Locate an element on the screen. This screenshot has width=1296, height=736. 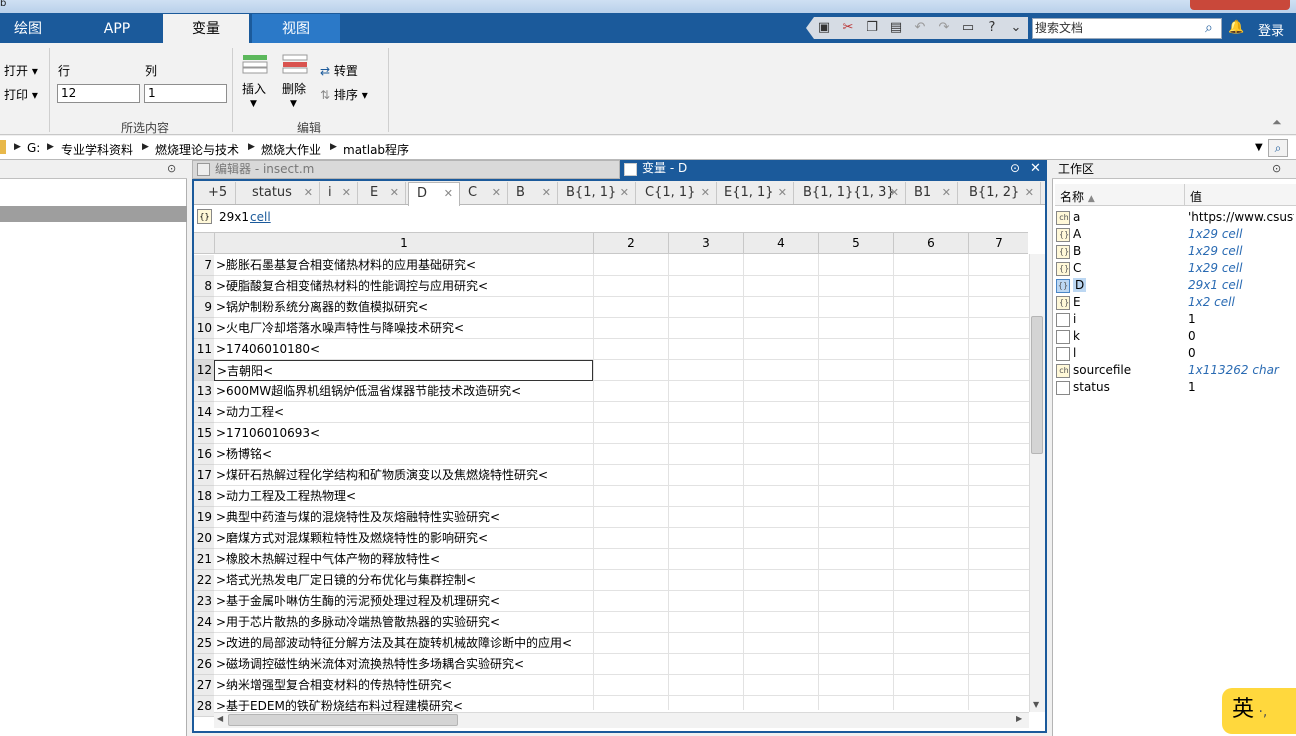
column-field: 1 is located at coordinates (185, 93).